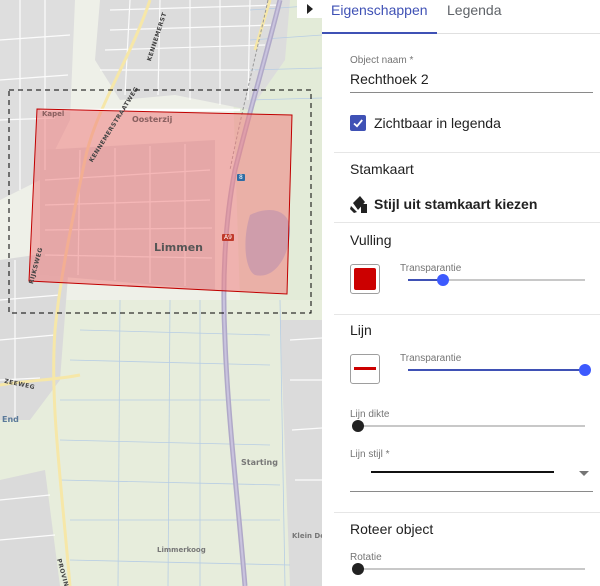 The height and width of the screenshot is (586, 600). I want to click on caret-right-icon, so click(309, 9).